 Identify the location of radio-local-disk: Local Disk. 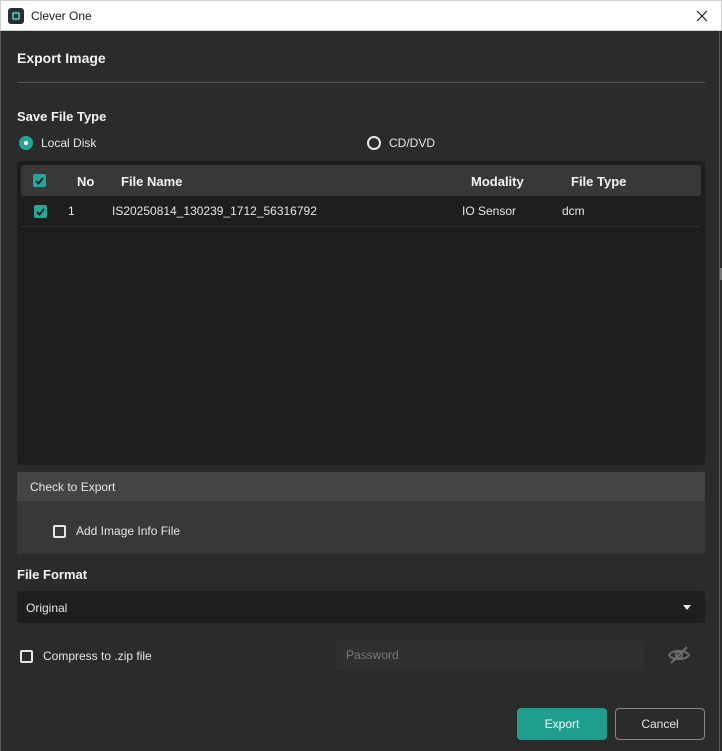
(57, 143).